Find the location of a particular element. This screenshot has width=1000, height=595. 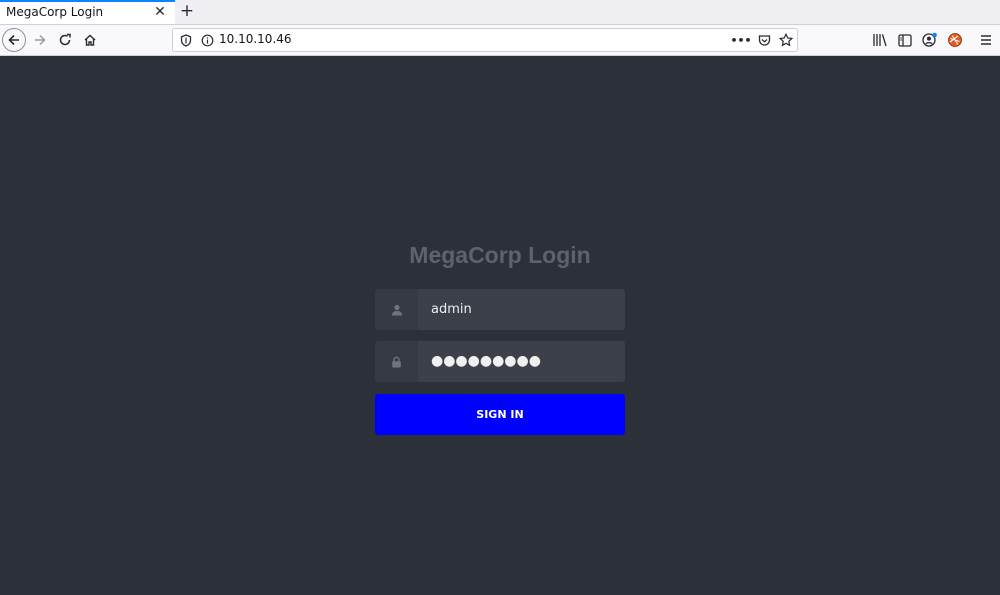

sidebar-icon is located at coordinates (905, 40).